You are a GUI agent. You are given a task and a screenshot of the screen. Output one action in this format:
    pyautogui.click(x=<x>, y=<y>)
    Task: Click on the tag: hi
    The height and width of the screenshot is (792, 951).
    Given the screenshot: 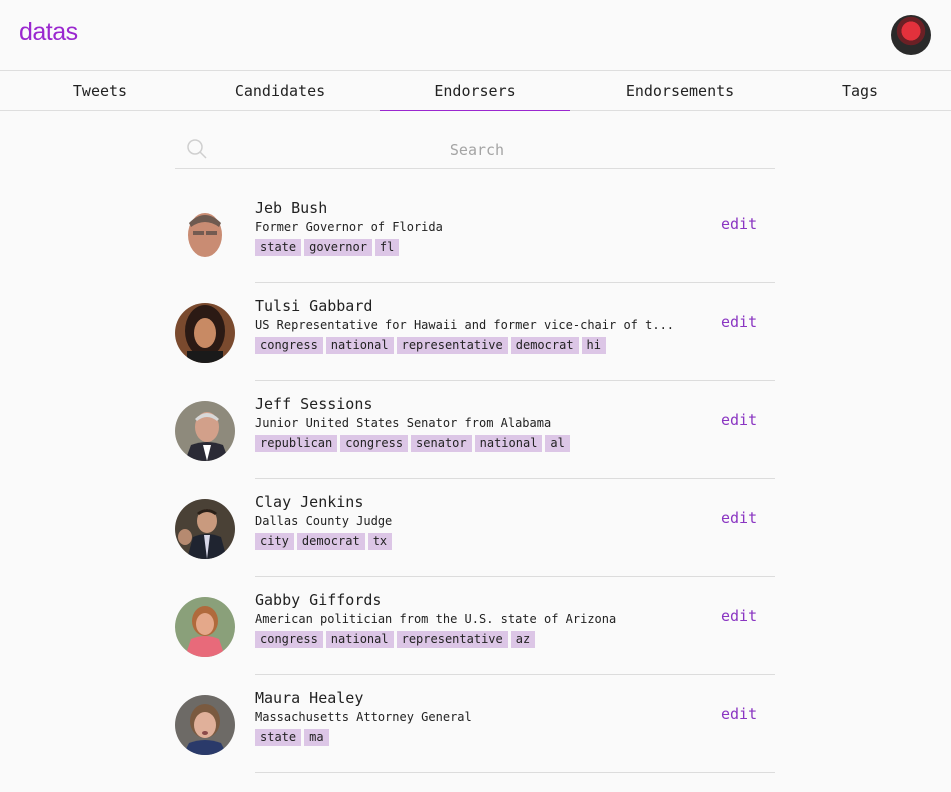 What is the action you would take?
    pyautogui.click(x=593, y=345)
    